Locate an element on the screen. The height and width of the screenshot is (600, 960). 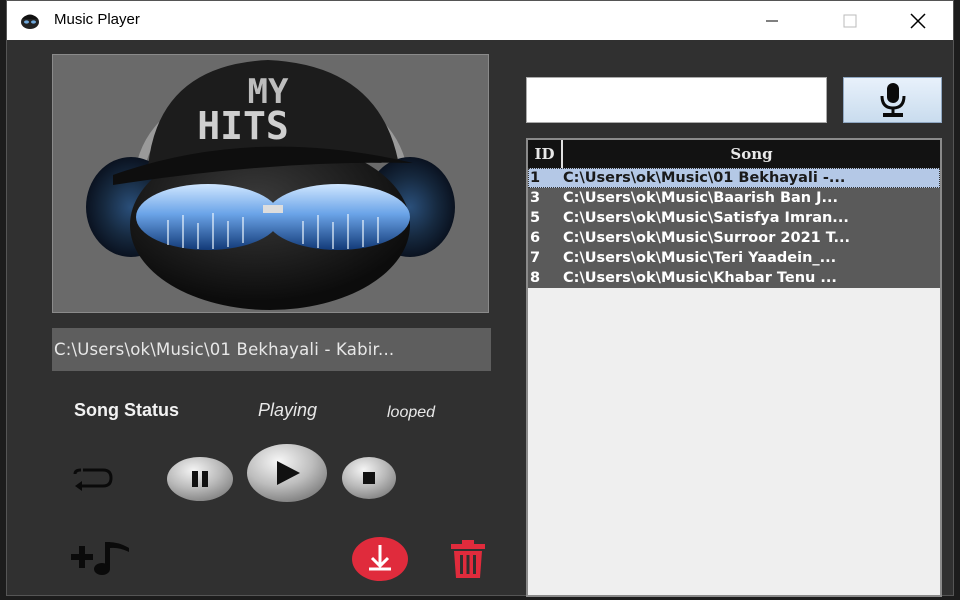
download-icon is located at coordinates (380, 559).